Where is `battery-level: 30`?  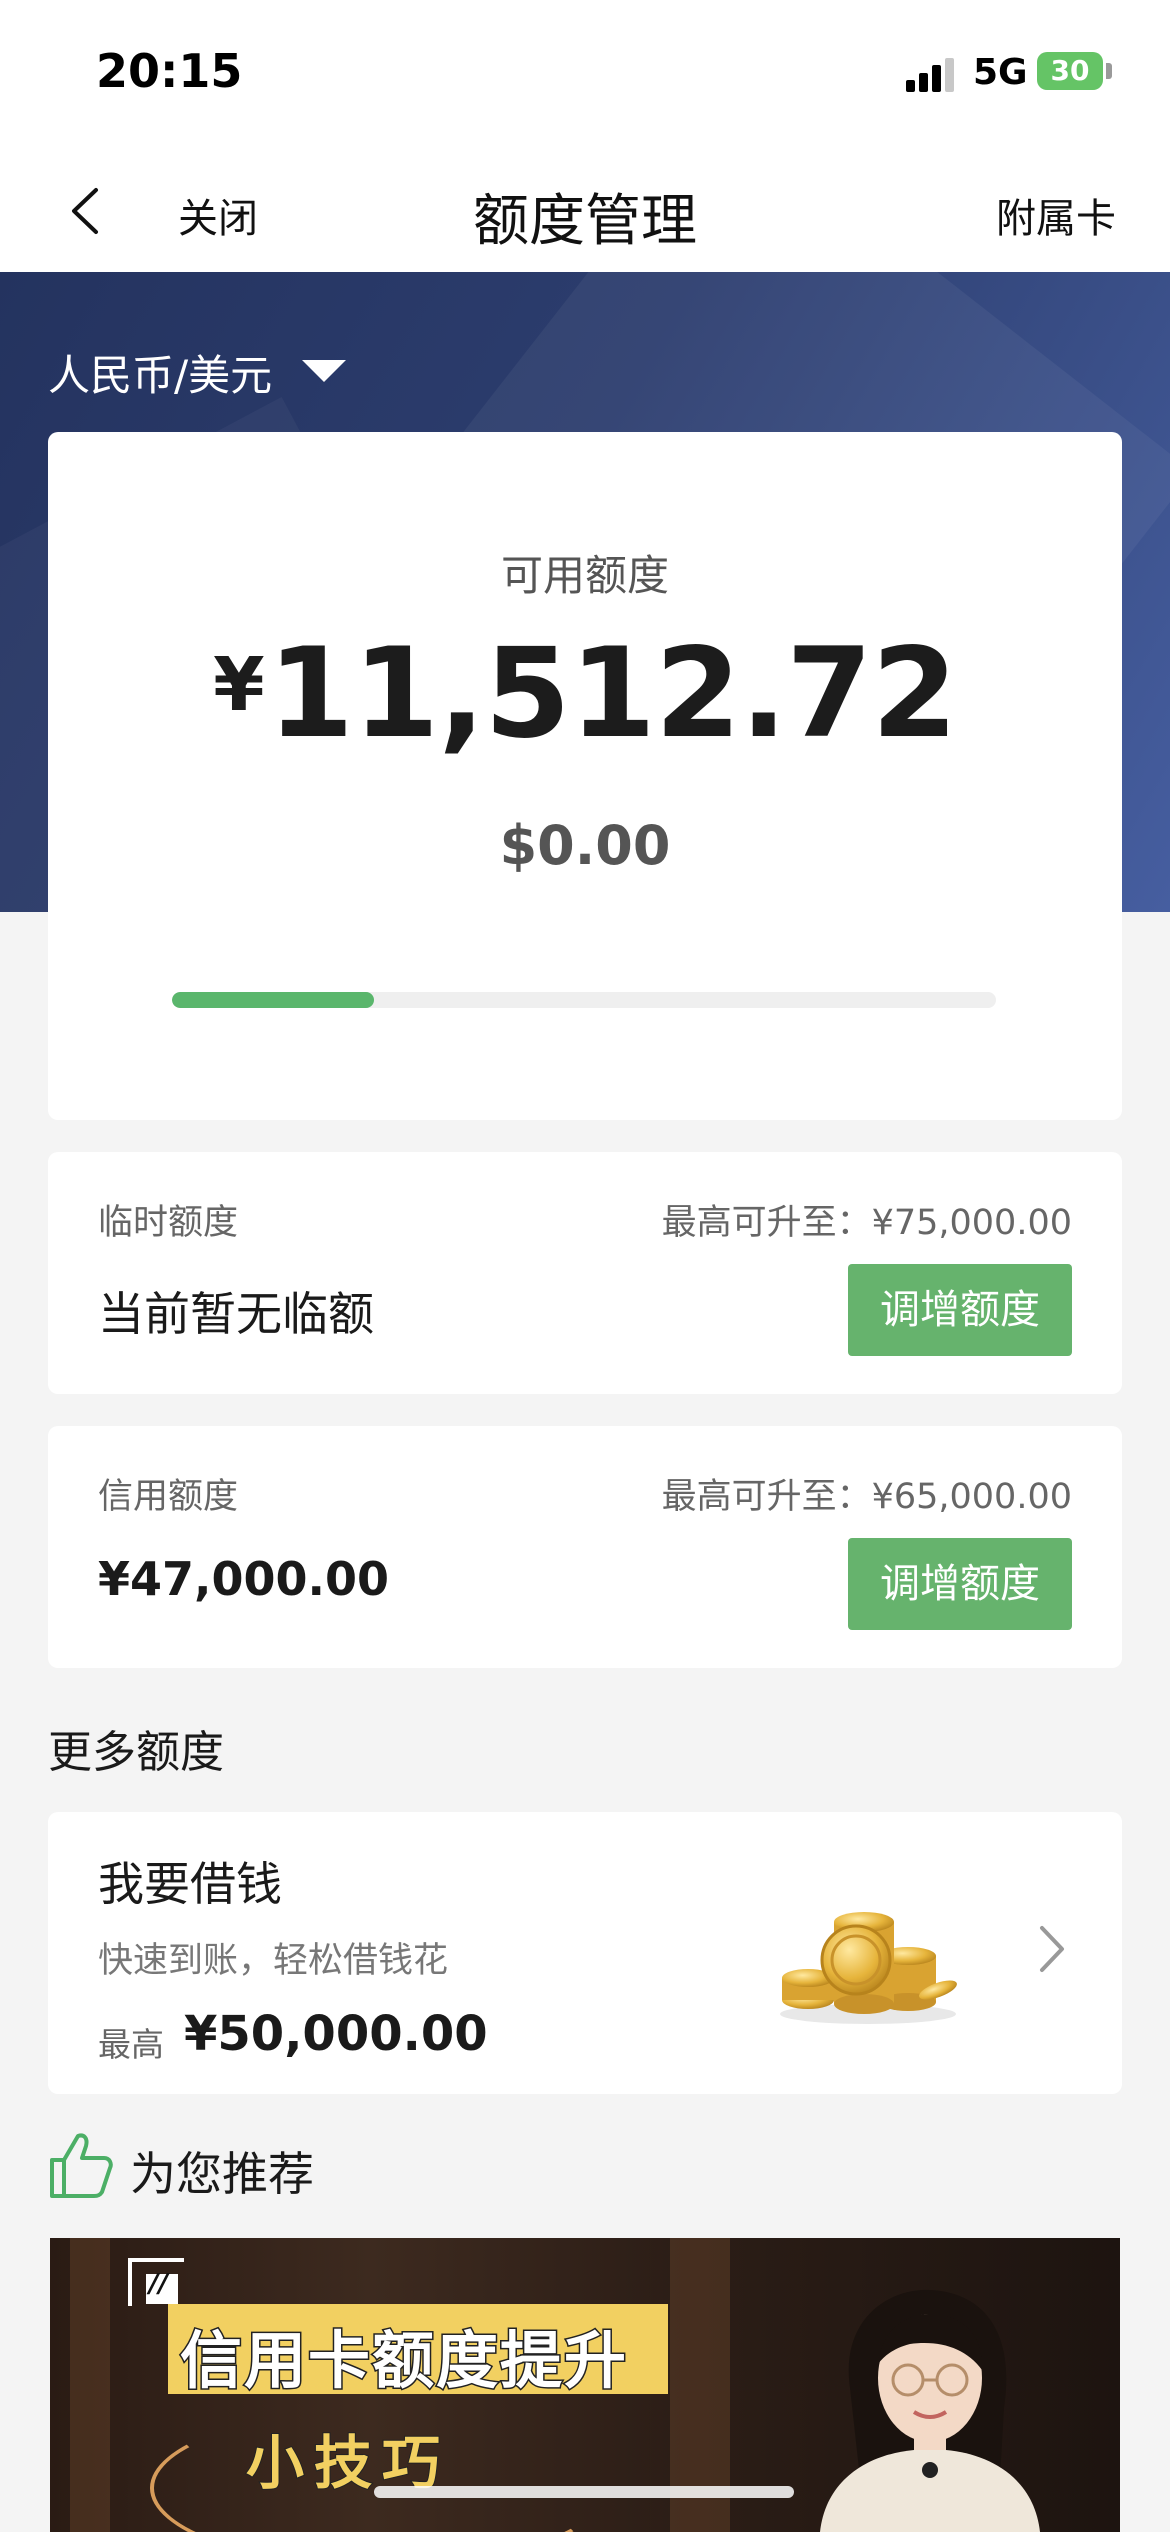
battery-level: 30 is located at coordinates (1070, 70).